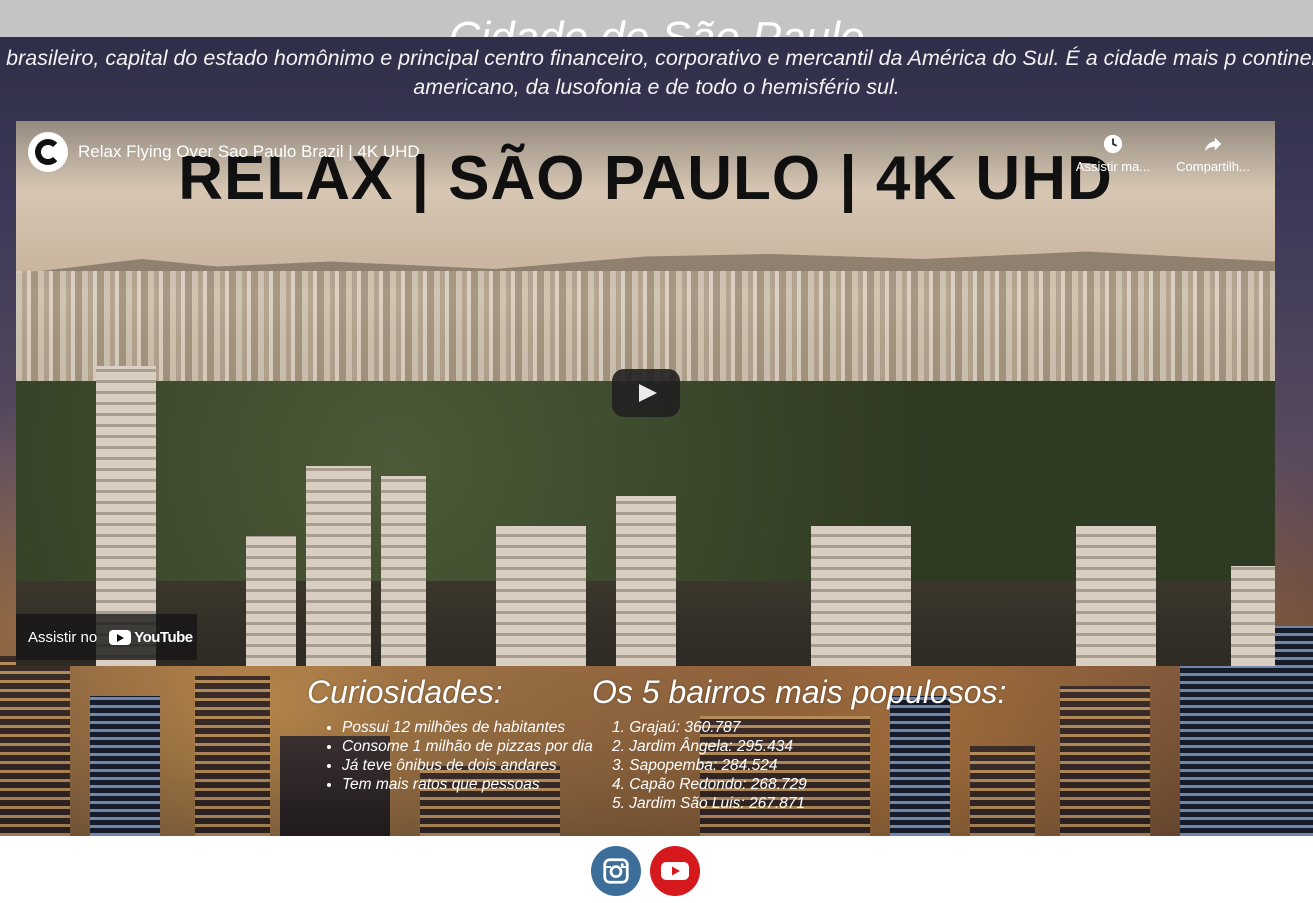 This screenshot has height=903, width=1313. I want to click on title-band: Cidade de São Paulo, so click(656, 18).